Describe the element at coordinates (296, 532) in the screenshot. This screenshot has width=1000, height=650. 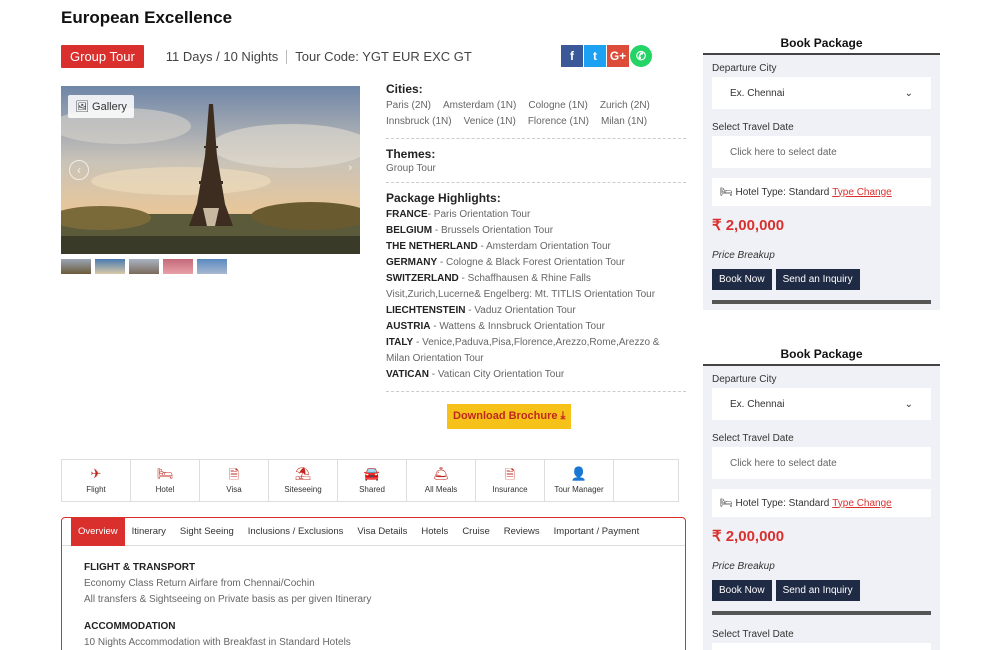
I see `tab-inclusions: Inclusions / Exclusions` at that location.